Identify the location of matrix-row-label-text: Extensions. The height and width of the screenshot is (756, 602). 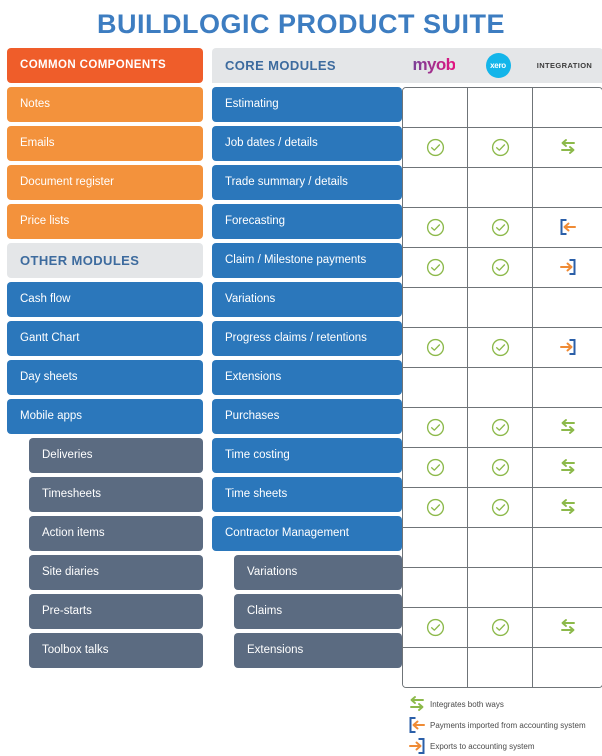
(253, 377).